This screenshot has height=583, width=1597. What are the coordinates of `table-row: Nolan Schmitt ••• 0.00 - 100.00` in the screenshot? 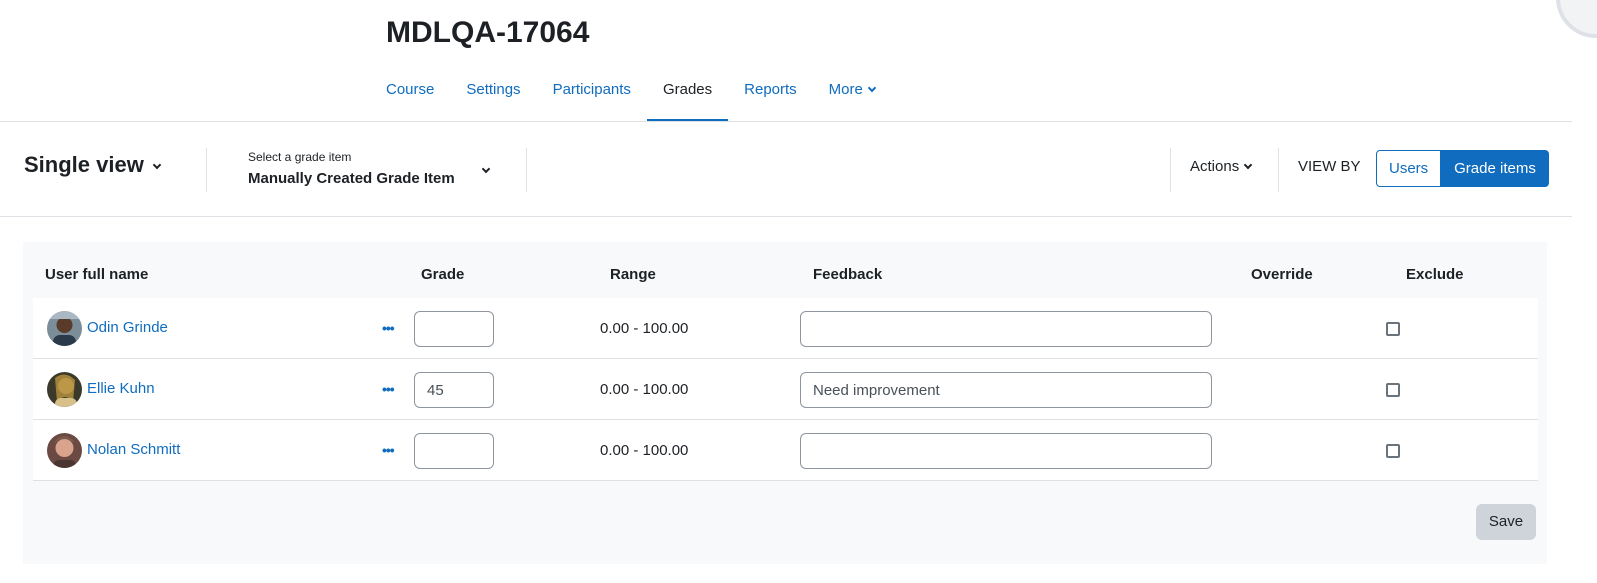 It's located at (785, 450).